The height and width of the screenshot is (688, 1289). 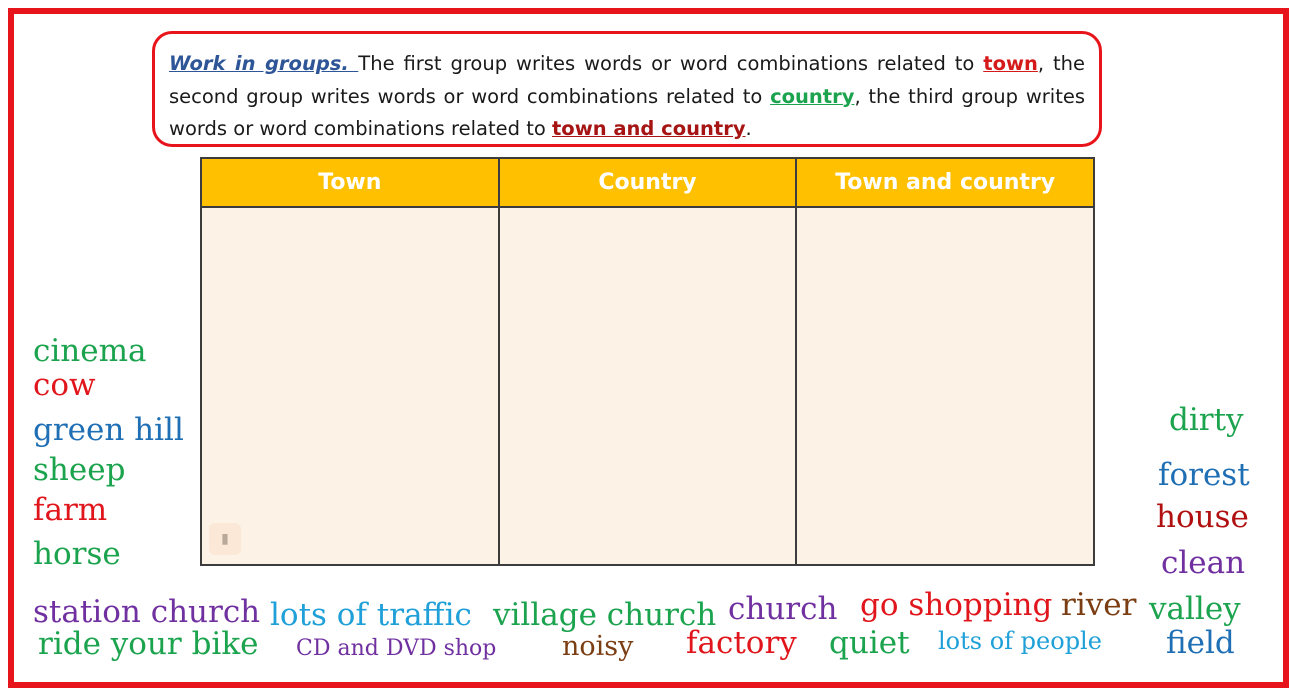 I want to click on word-field: field, so click(x=1200, y=643).